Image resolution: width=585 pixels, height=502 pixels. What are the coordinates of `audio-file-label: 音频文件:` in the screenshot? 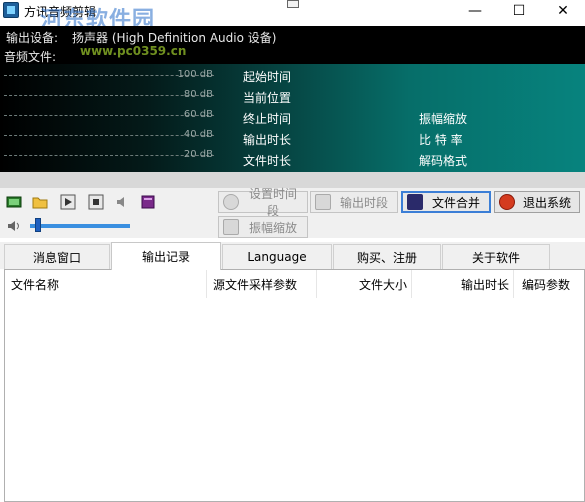 It's located at (30, 57).